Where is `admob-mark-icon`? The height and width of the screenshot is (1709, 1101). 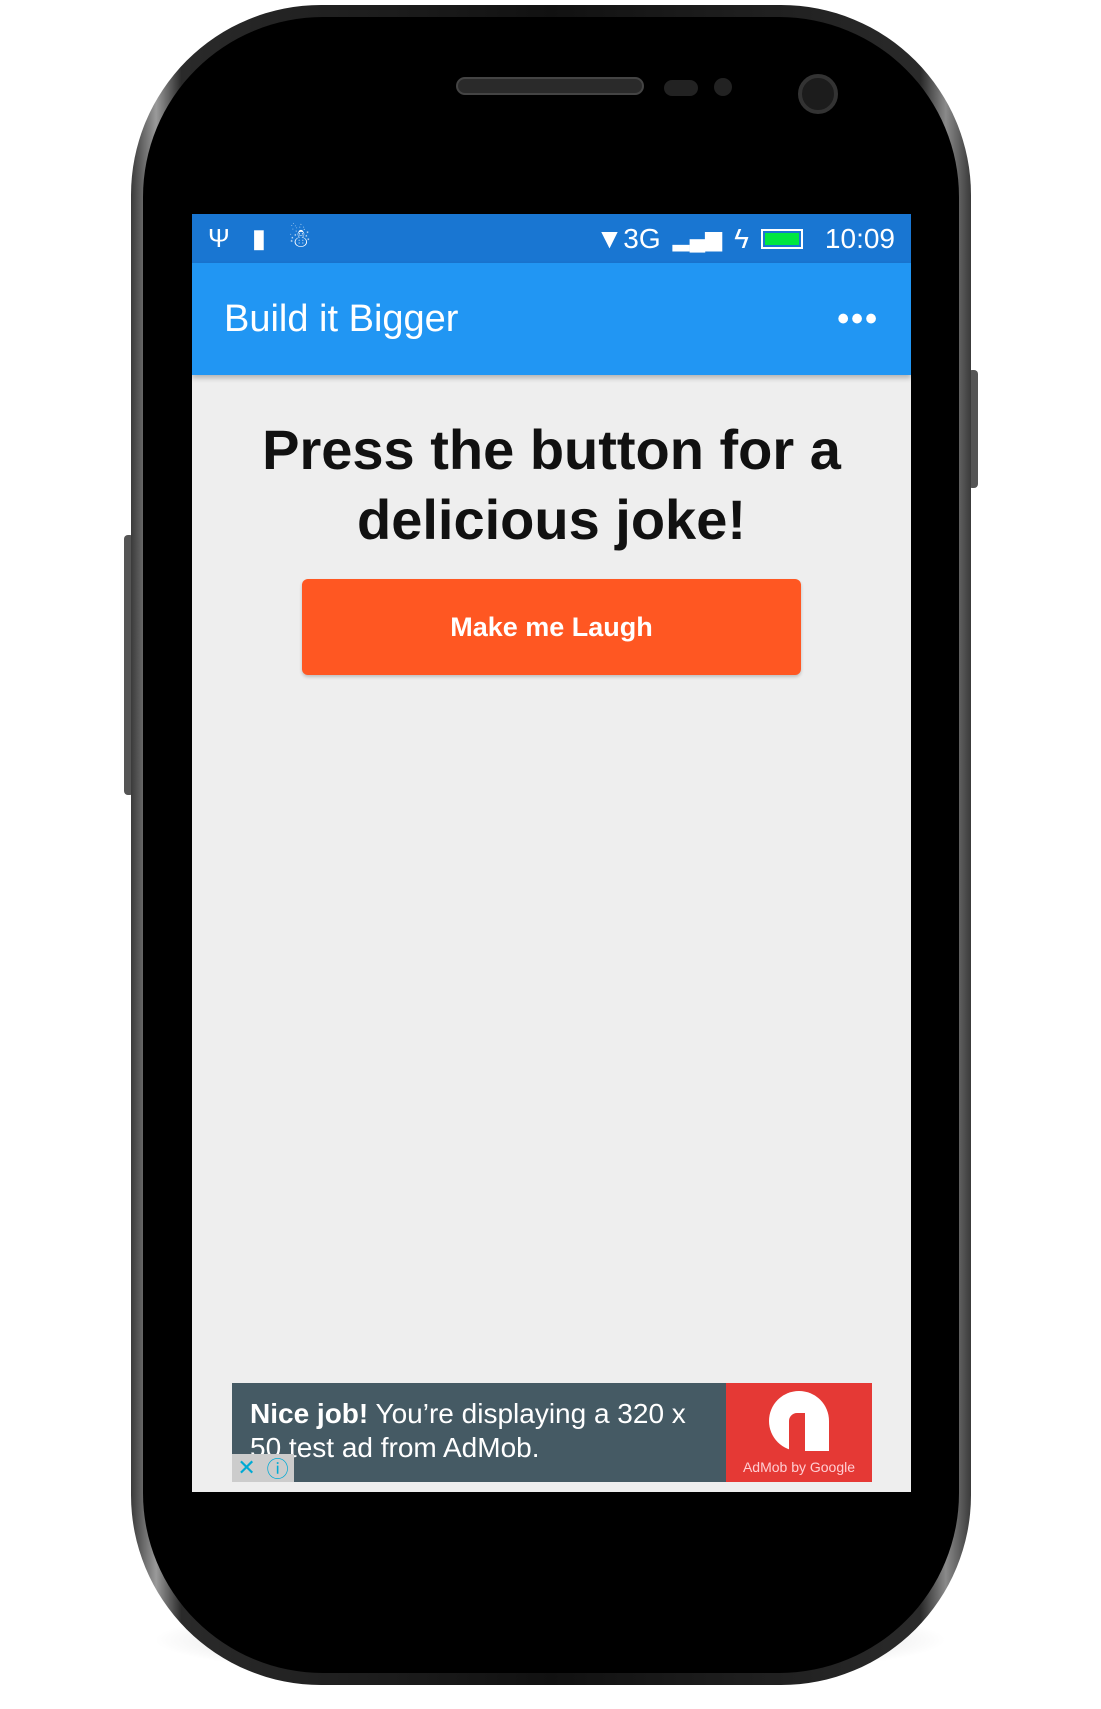 admob-mark-icon is located at coordinates (799, 1420).